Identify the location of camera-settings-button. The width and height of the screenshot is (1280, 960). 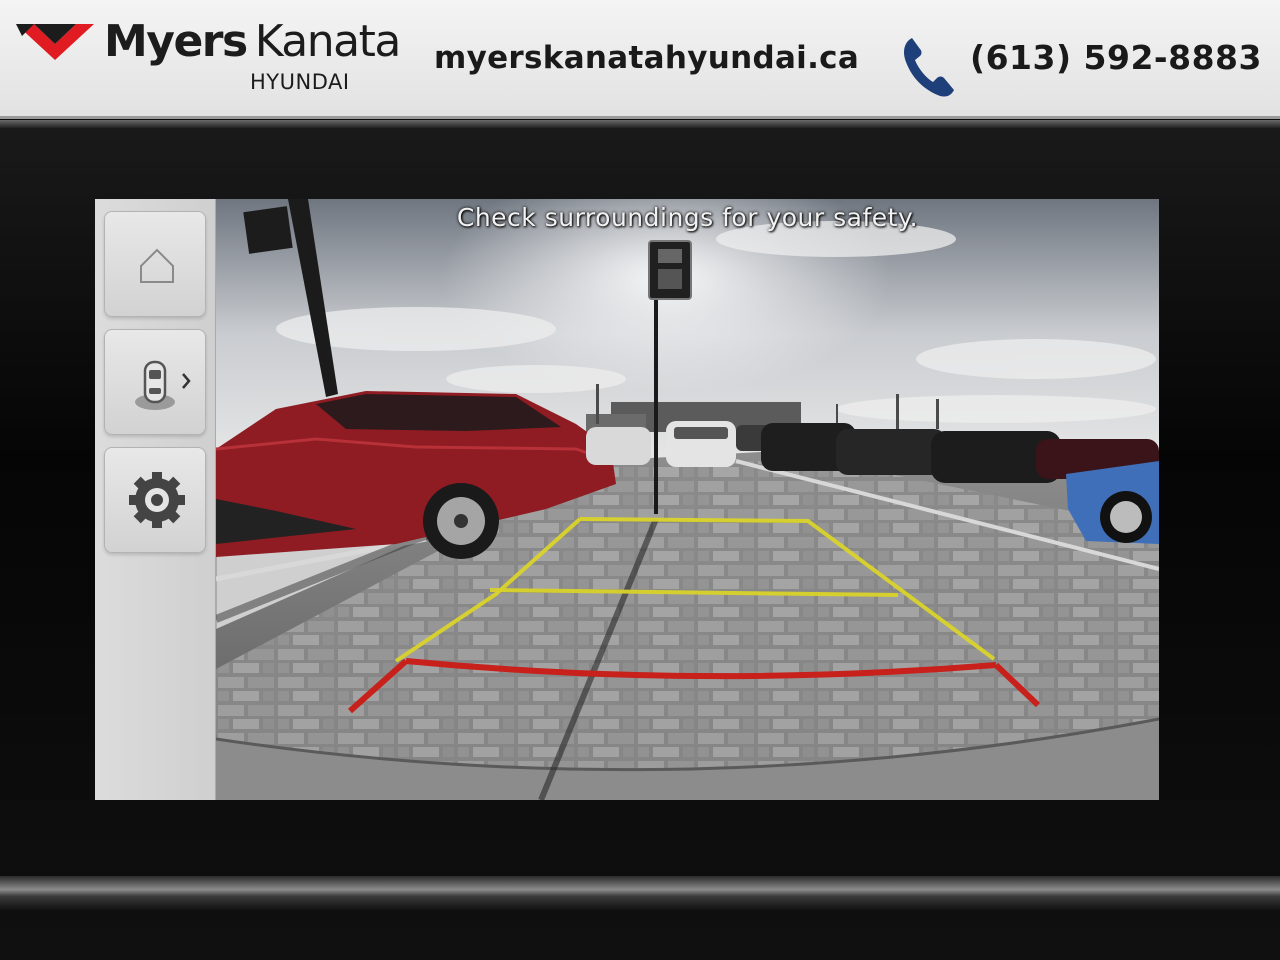
(155, 500).